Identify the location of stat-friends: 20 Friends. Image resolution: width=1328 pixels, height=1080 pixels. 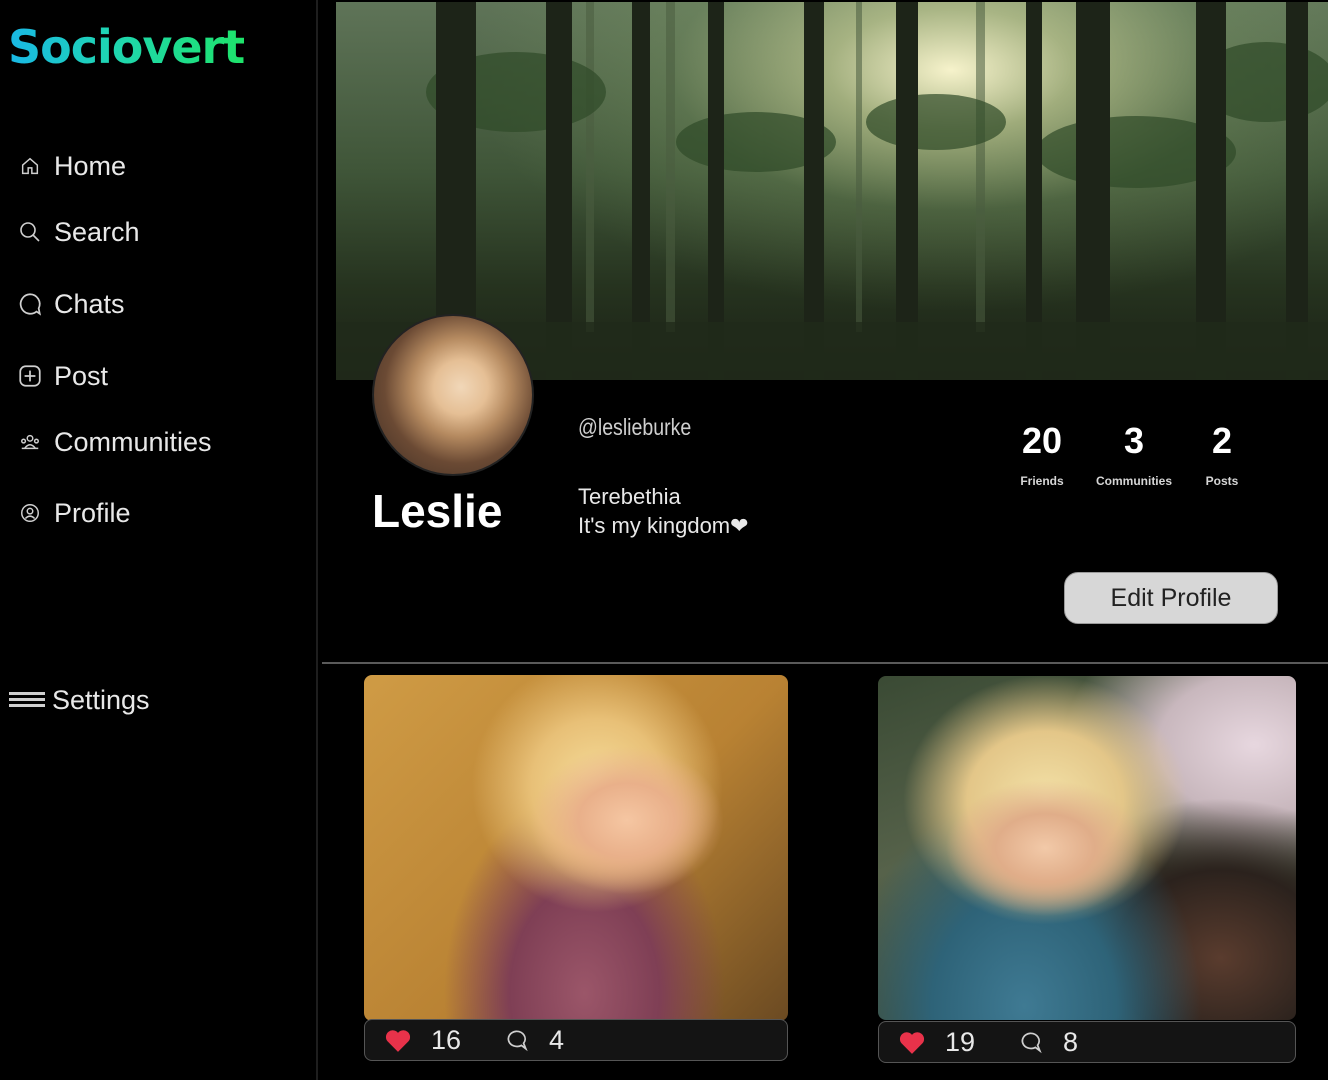
(1042, 454).